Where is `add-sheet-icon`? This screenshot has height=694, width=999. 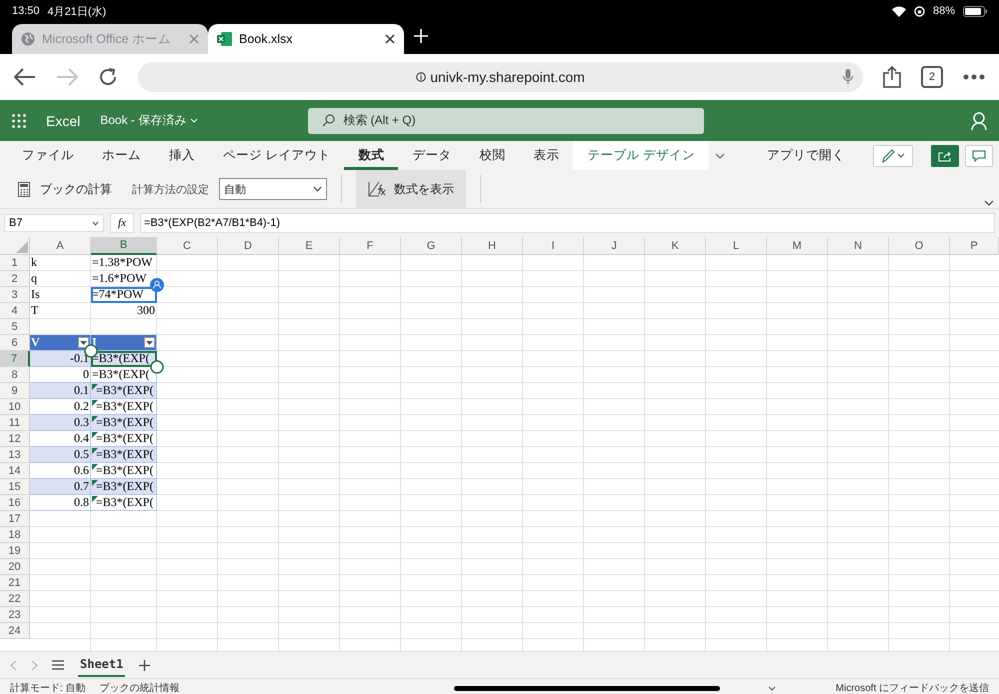
add-sheet-icon is located at coordinates (144, 665).